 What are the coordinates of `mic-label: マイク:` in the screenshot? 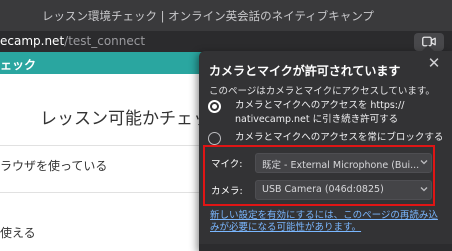 It's located at (227, 164).